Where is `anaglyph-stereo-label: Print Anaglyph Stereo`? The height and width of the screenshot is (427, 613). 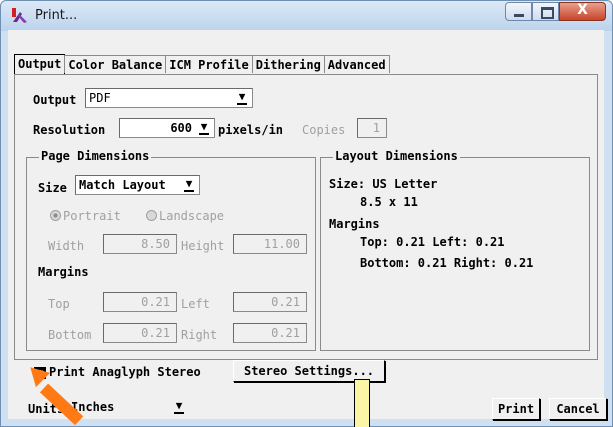
anaglyph-stereo-label: Print Anaglyph Stereo is located at coordinates (125, 372).